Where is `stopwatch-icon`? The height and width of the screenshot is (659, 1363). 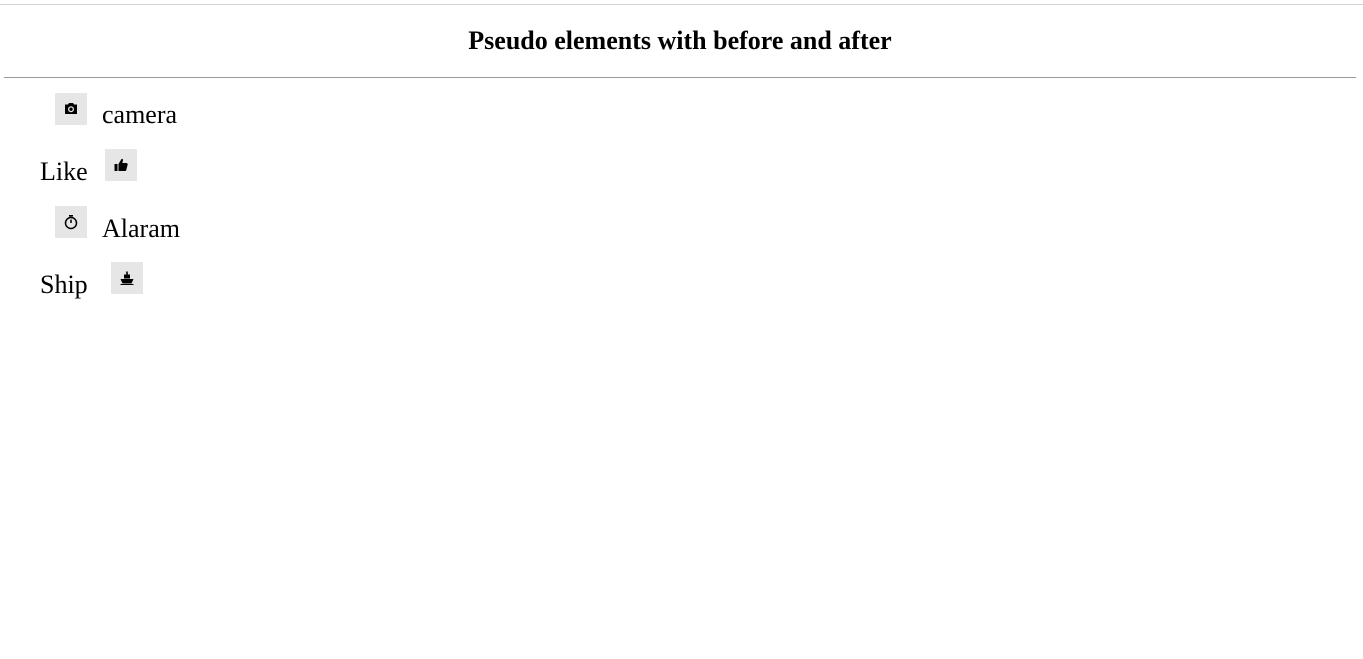
stopwatch-icon is located at coordinates (71, 222).